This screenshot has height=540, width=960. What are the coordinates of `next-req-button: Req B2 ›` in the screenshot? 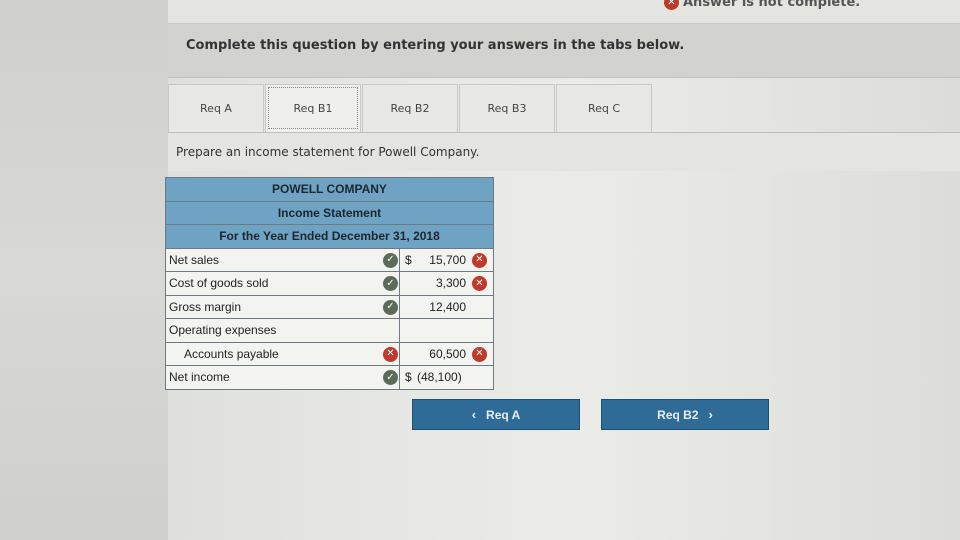 It's located at (685, 414).